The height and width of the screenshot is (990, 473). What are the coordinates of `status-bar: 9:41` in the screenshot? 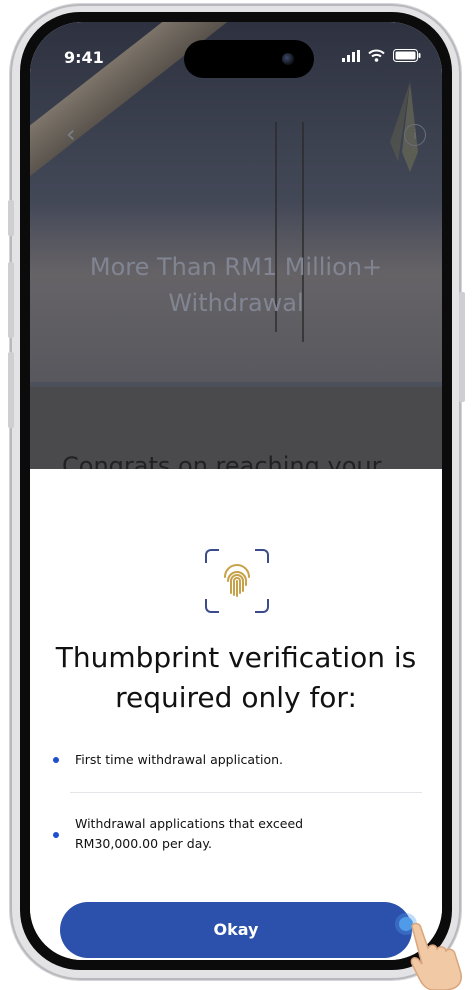 It's located at (236, 50).